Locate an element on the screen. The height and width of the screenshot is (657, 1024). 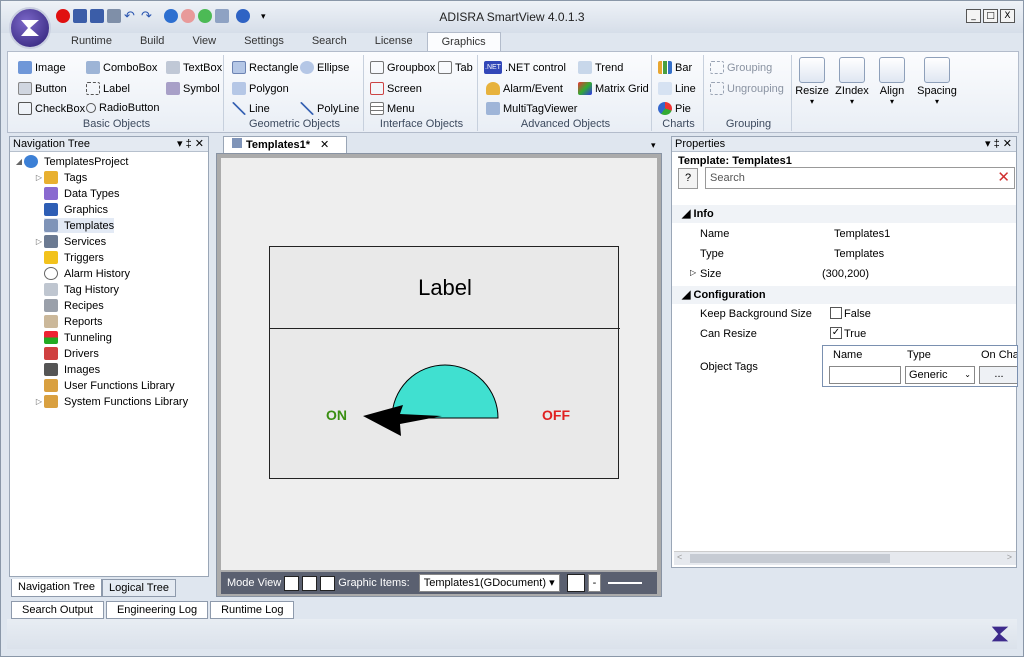
tree-item-reports: Reports is located at coordinates (73, 321).